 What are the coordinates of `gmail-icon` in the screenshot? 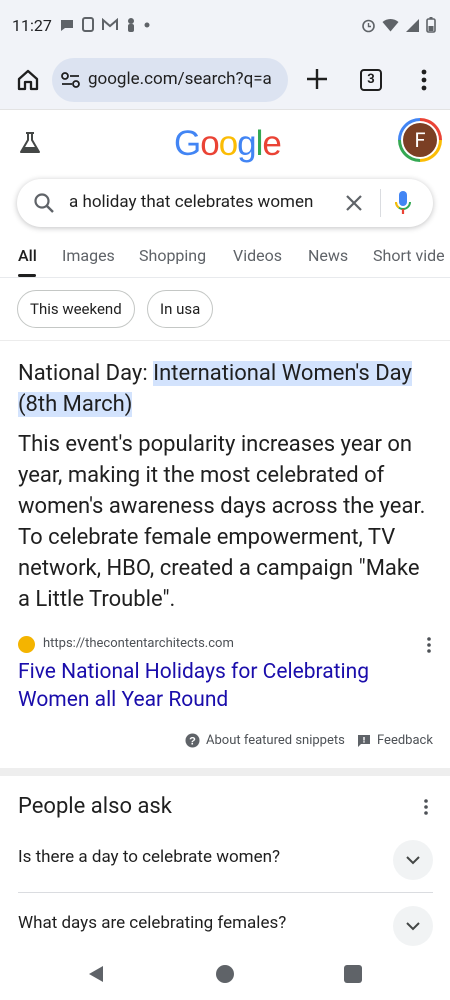 It's located at (110, 24).